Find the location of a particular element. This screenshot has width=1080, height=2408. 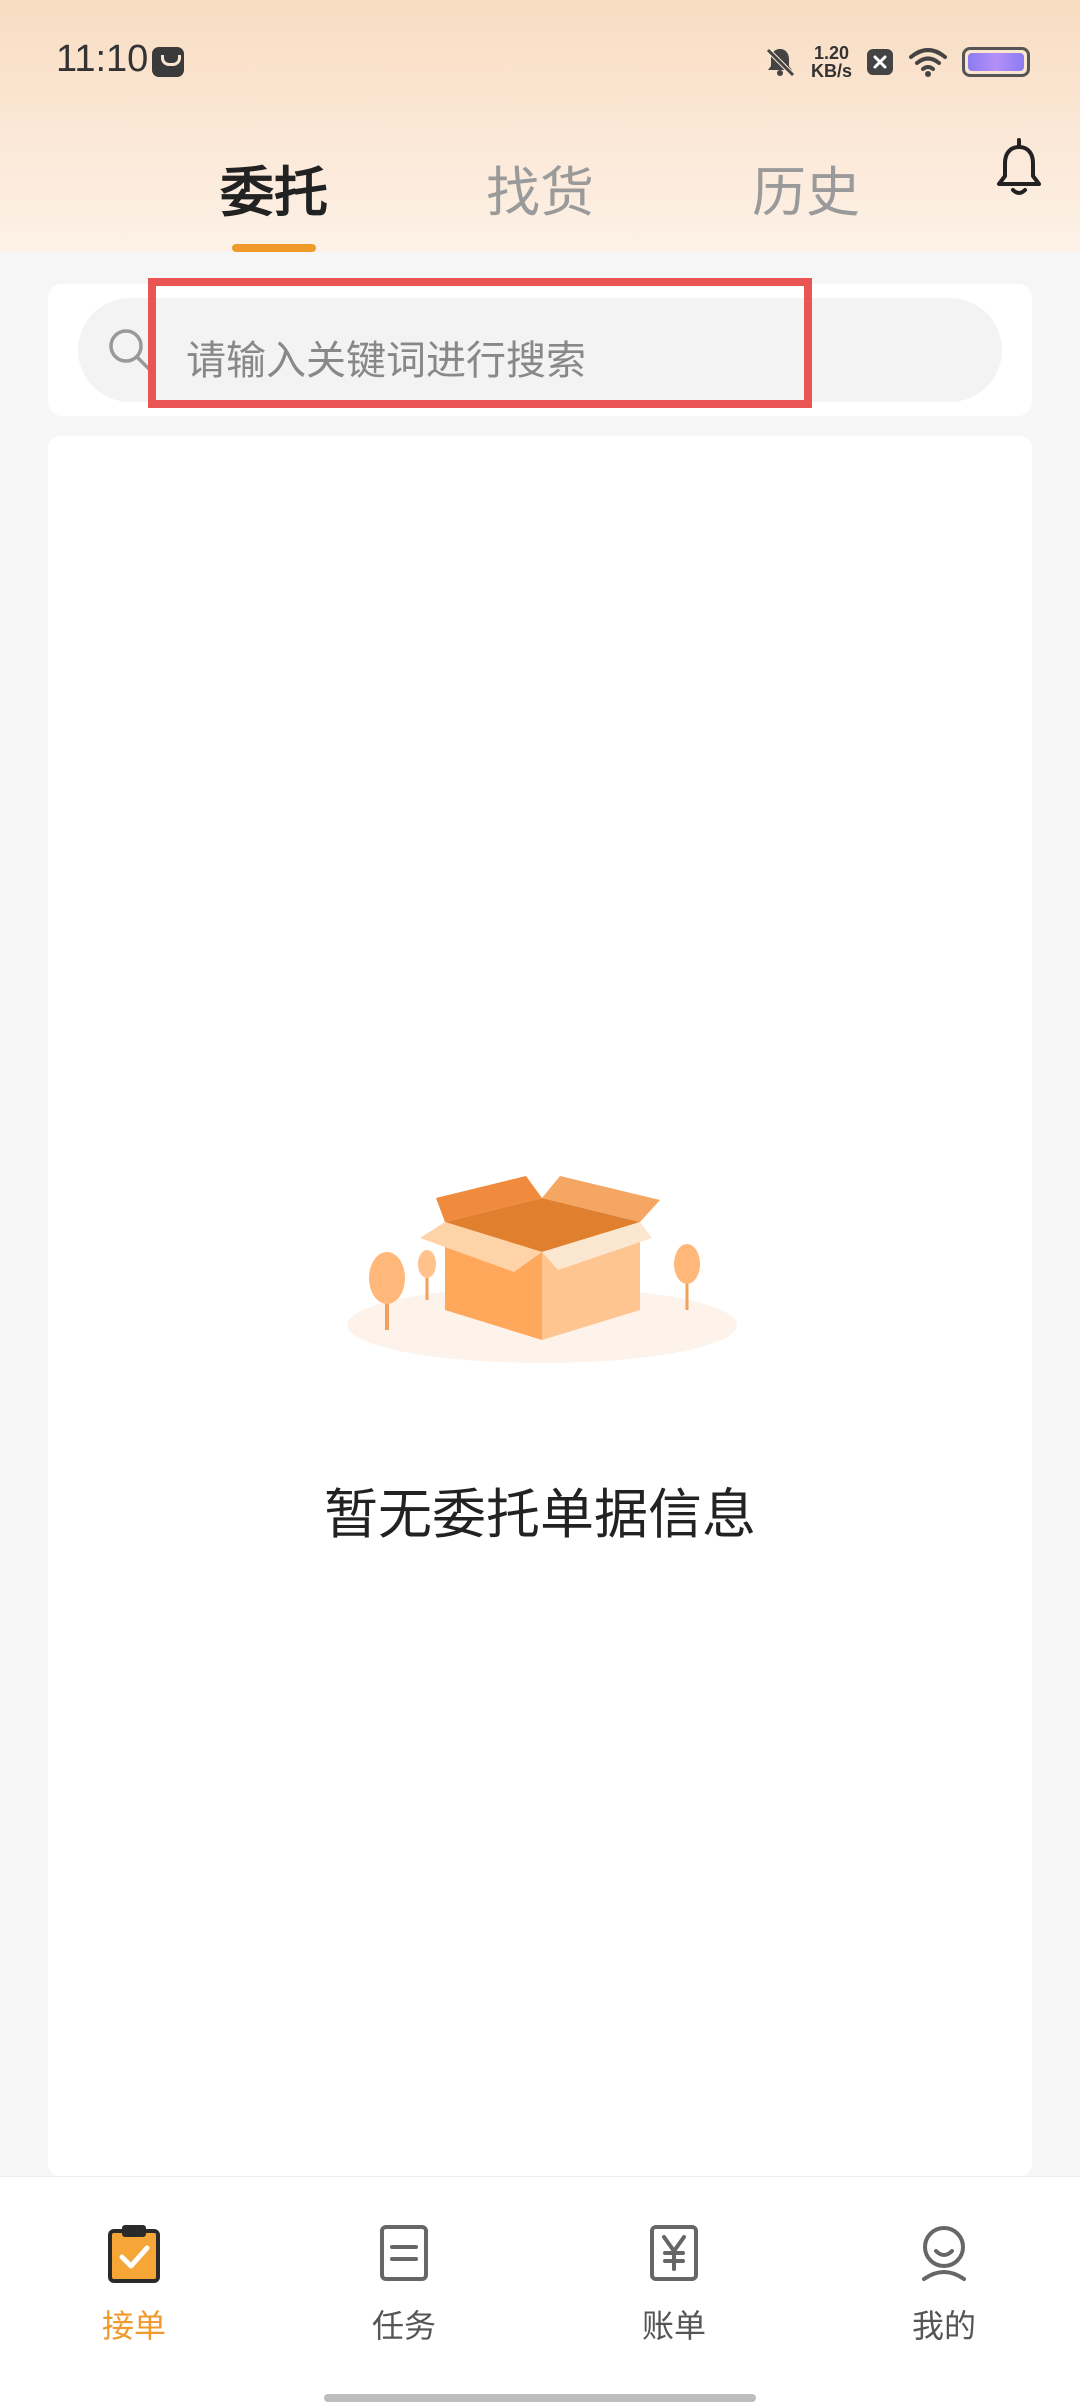

tab-entrust: 委托 is located at coordinates (274, 187).